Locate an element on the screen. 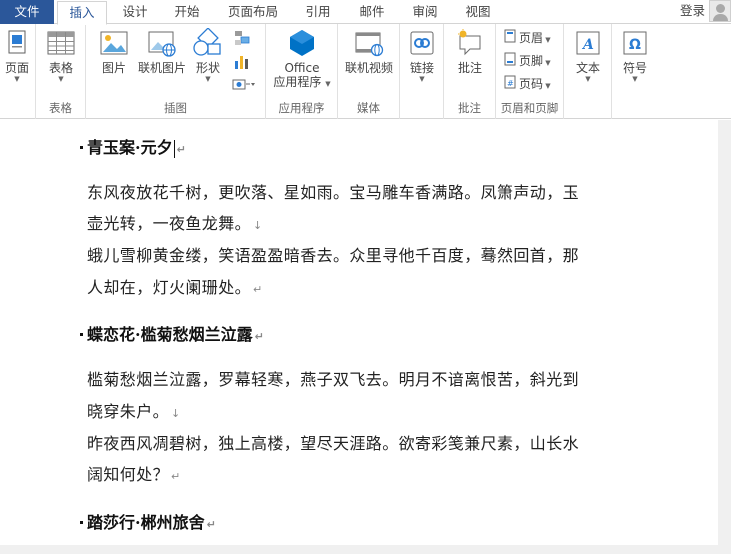 The image size is (731, 554). online-picture-button-label: 联机图片 is located at coordinates (161, 68).